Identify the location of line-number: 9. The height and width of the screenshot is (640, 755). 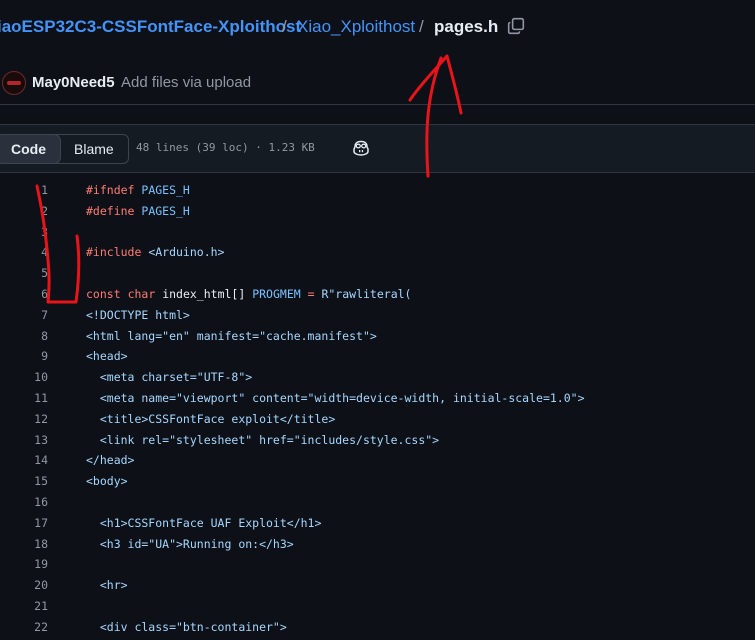
(28, 356).